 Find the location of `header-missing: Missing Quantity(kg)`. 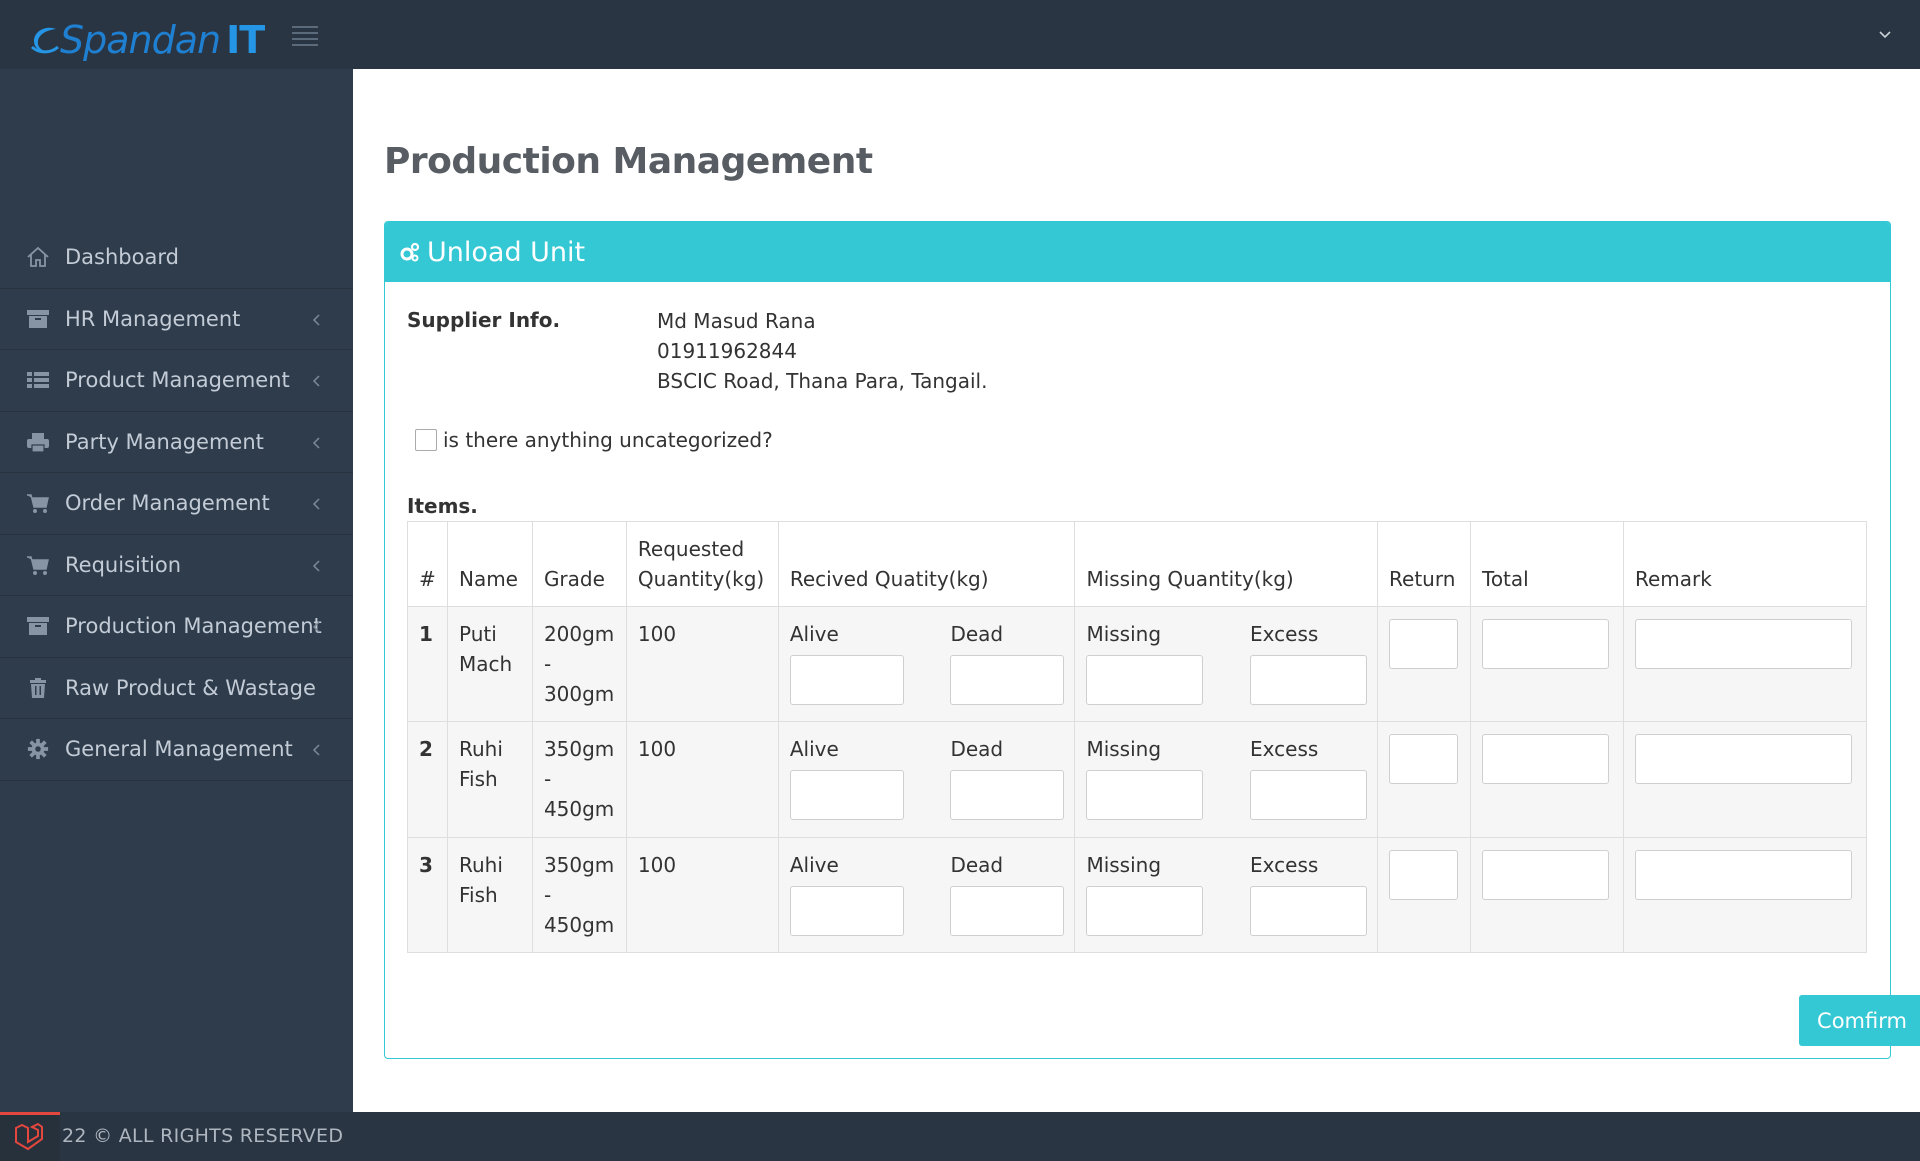

header-missing: Missing Quantity(kg) is located at coordinates (1226, 564).